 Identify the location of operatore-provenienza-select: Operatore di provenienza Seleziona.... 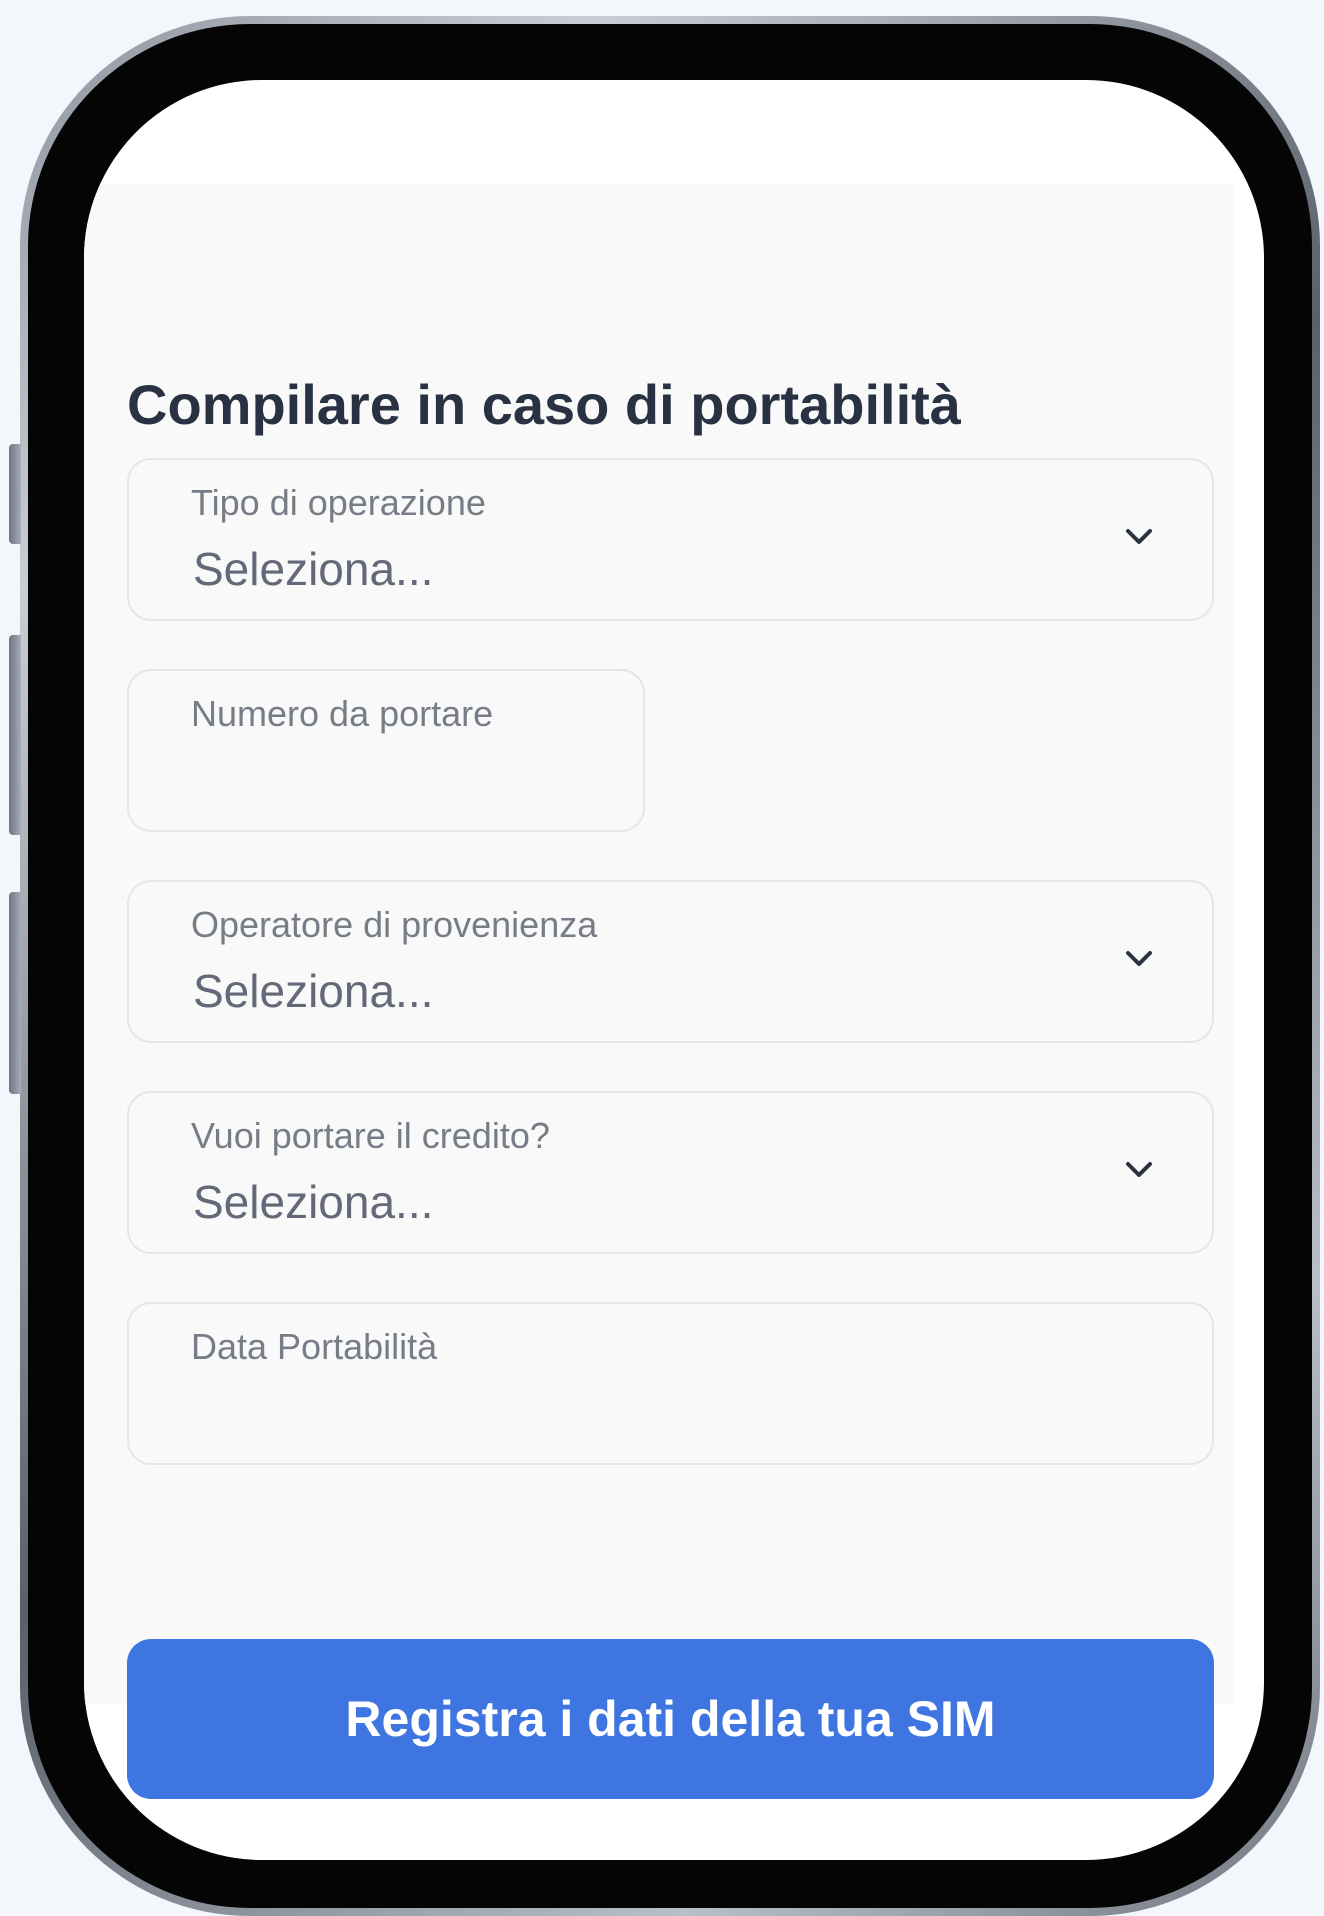
(670, 961).